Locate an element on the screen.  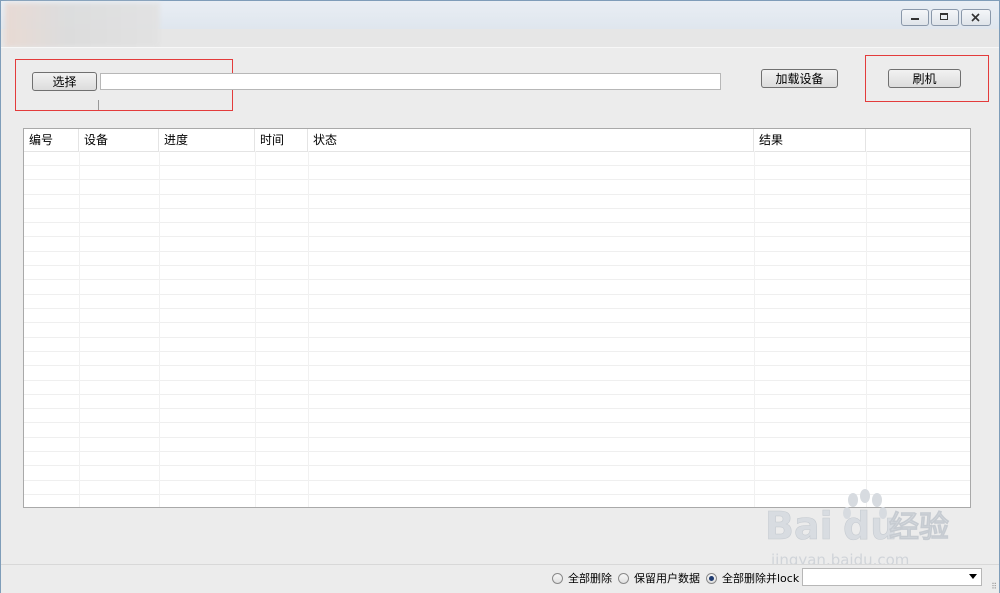
column-header-device: 设备 is located at coordinates (119, 140).